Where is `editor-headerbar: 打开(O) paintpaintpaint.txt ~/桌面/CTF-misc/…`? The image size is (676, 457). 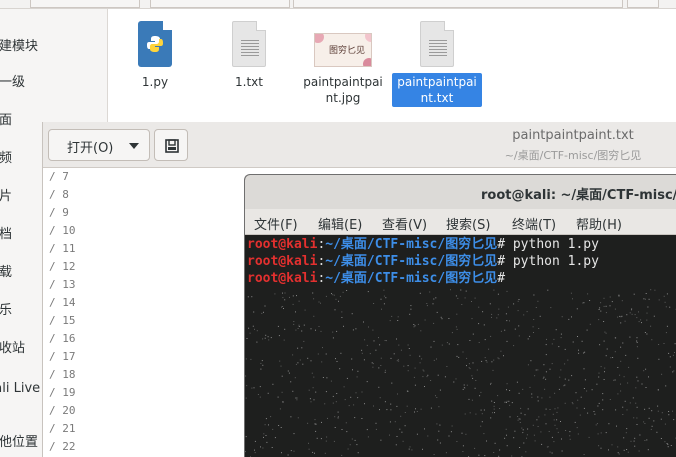
editor-headerbar: 打开(O) paintpaintpaint.txt ~/桌面/CTF-misc/… is located at coordinates (359, 145).